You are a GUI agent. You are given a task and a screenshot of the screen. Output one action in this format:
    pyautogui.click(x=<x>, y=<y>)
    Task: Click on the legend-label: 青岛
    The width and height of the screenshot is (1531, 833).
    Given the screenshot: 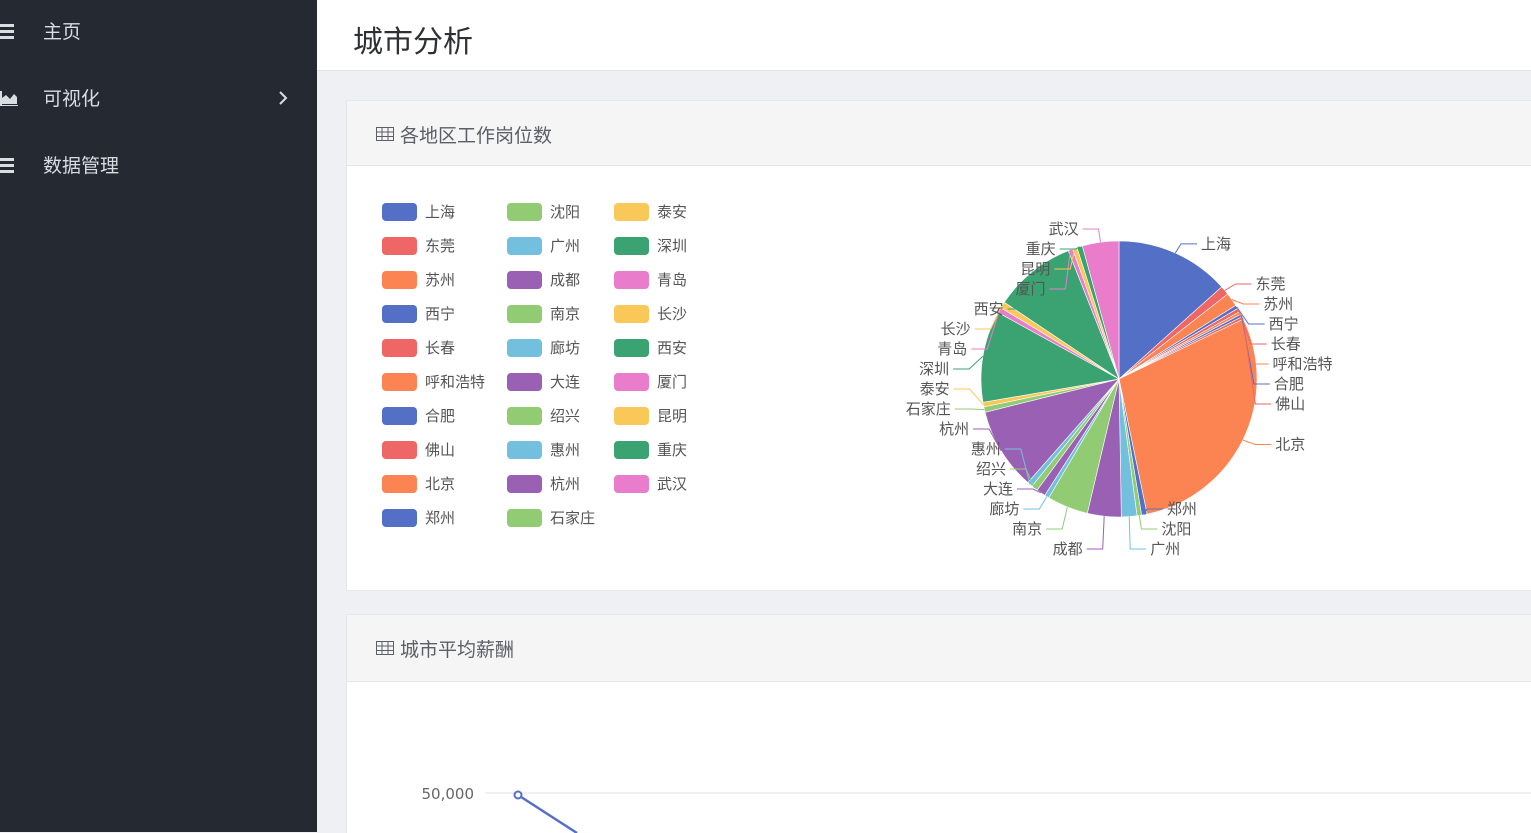 What is the action you would take?
    pyautogui.click(x=672, y=280)
    